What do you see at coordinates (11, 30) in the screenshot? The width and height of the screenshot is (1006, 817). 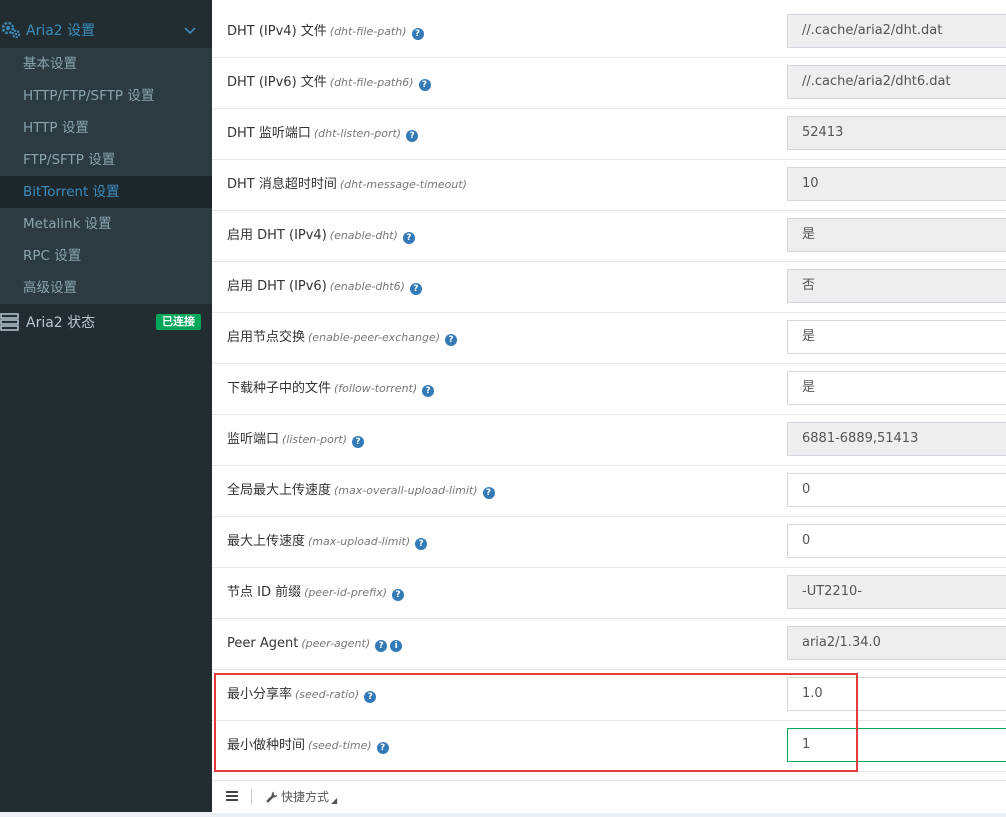 I see `gears-icon` at bounding box center [11, 30].